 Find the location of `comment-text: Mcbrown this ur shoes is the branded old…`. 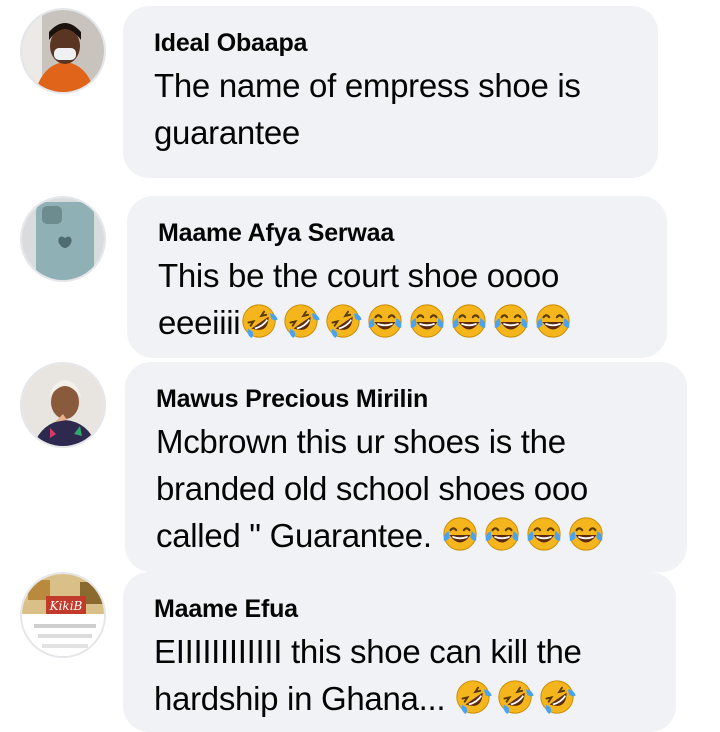

comment-text: Mcbrown this ur shoes is the branded old… is located at coordinates (421, 488).